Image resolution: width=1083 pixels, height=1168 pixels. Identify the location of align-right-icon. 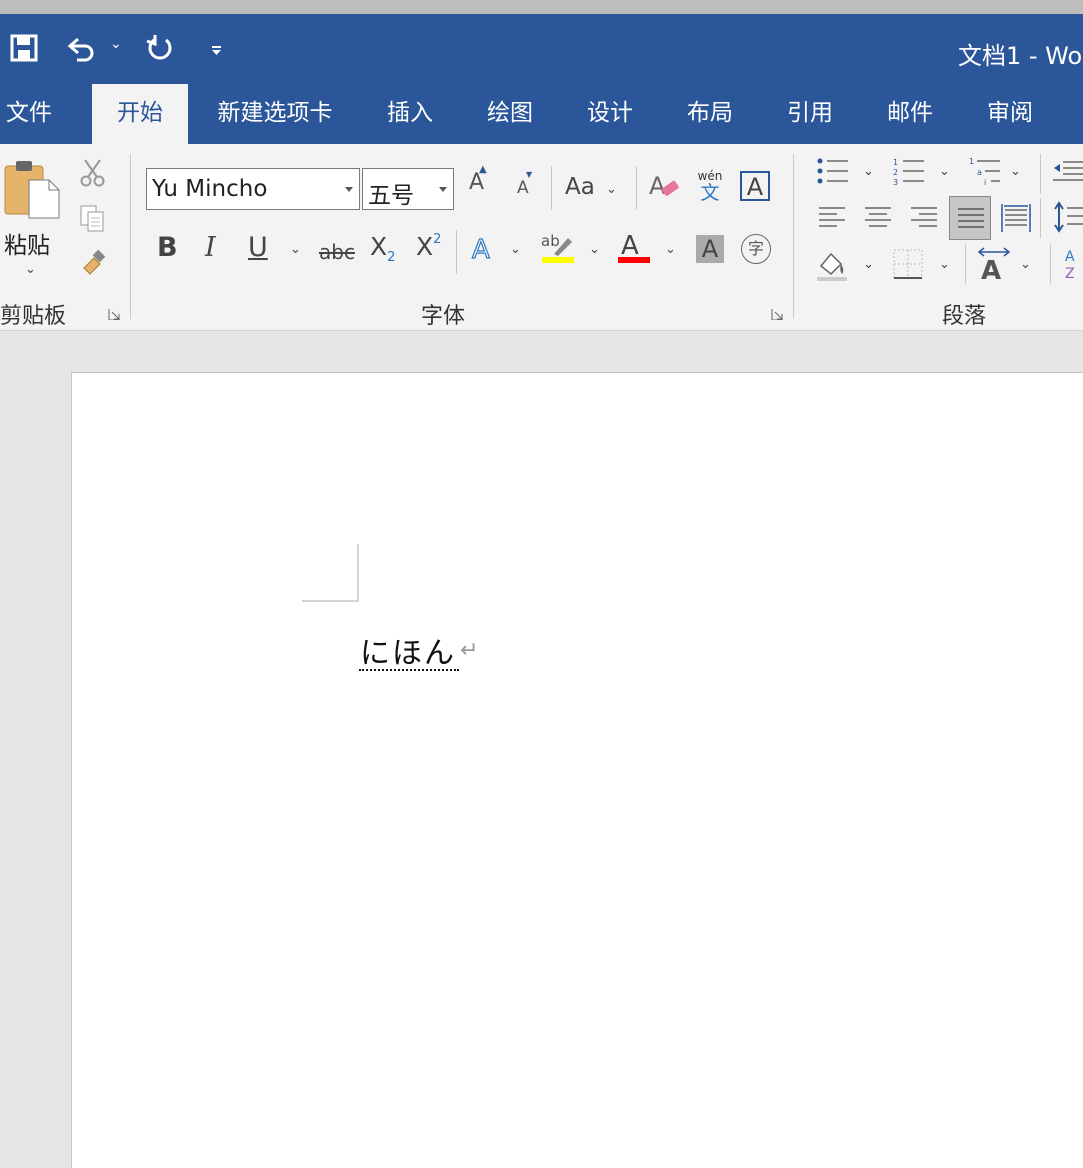
(924, 218).